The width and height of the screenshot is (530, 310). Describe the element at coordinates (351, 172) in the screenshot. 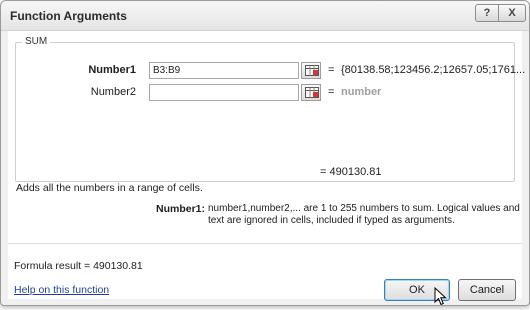

I see `function-result: = 490130.81` at that location.